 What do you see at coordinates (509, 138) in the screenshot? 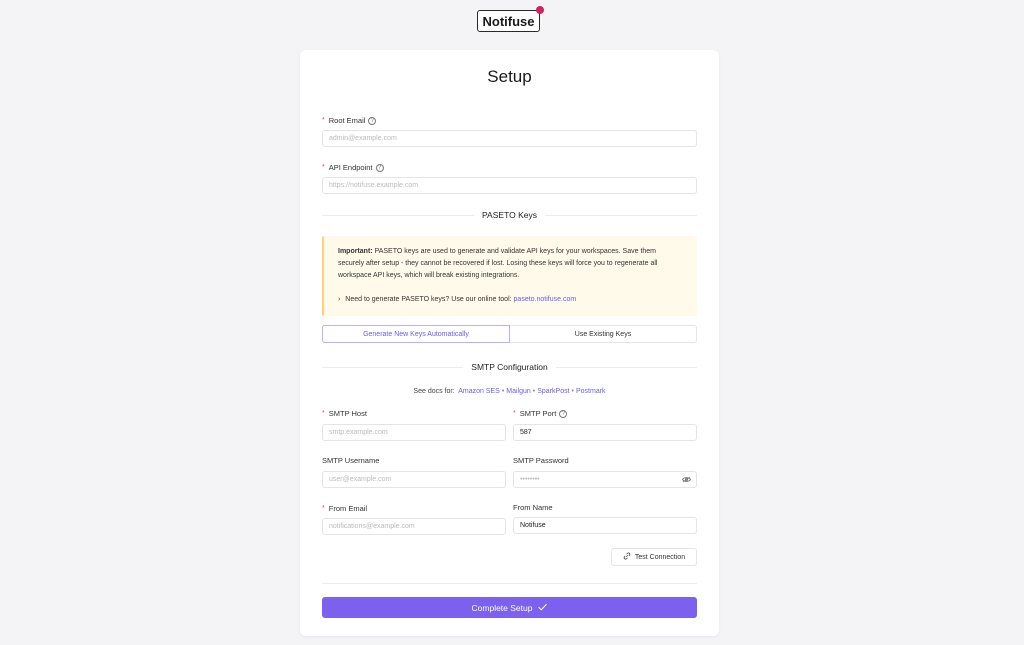
I see `root-email-input: admin@example.com` at bounding box center [509, 138].